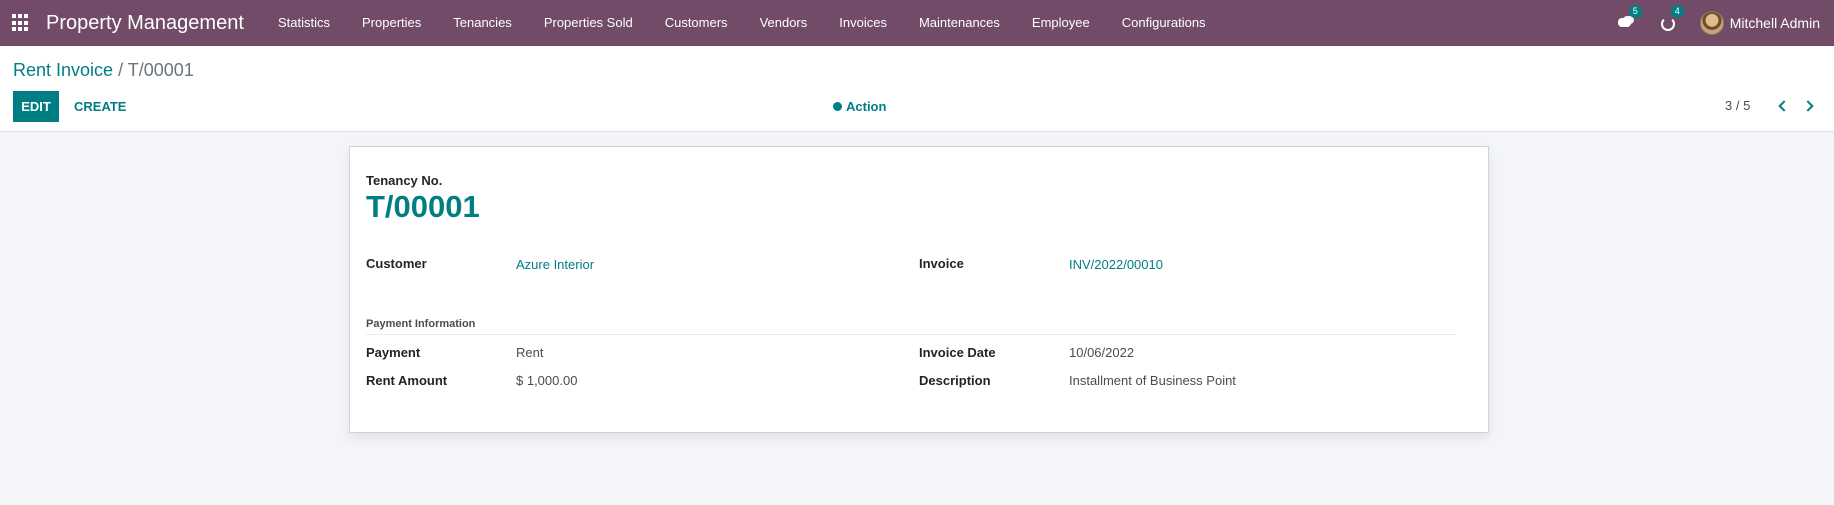  Describe the element at coordinates (1774, 23) in the screenshot. I see `user-name: Mitchell Admin` at that location.